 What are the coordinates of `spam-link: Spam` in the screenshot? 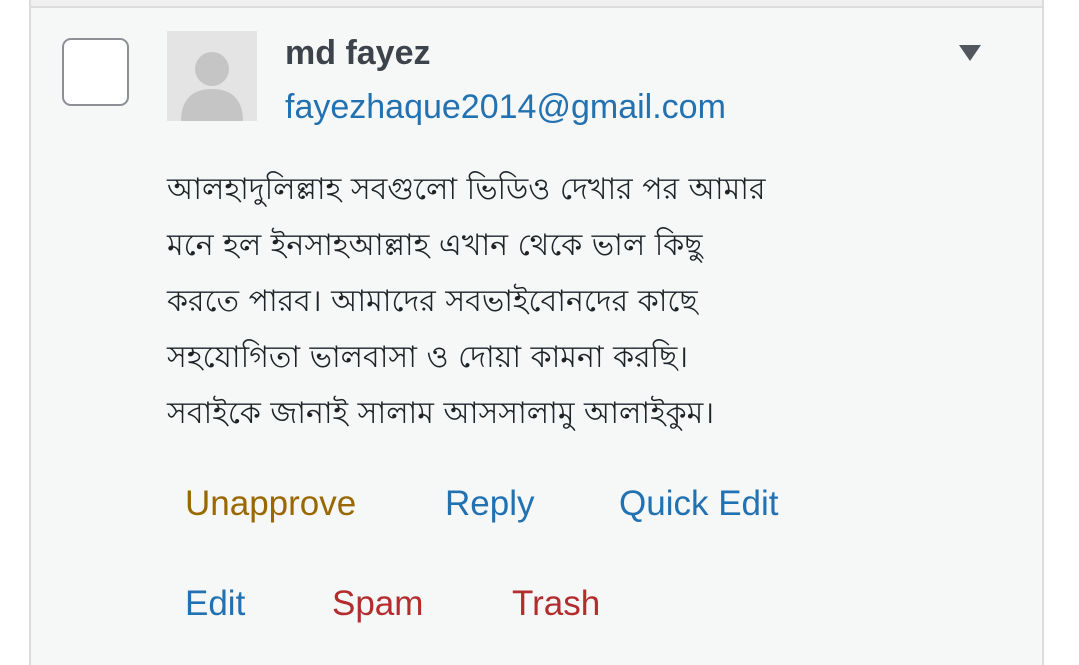 It's located at (377, 604).